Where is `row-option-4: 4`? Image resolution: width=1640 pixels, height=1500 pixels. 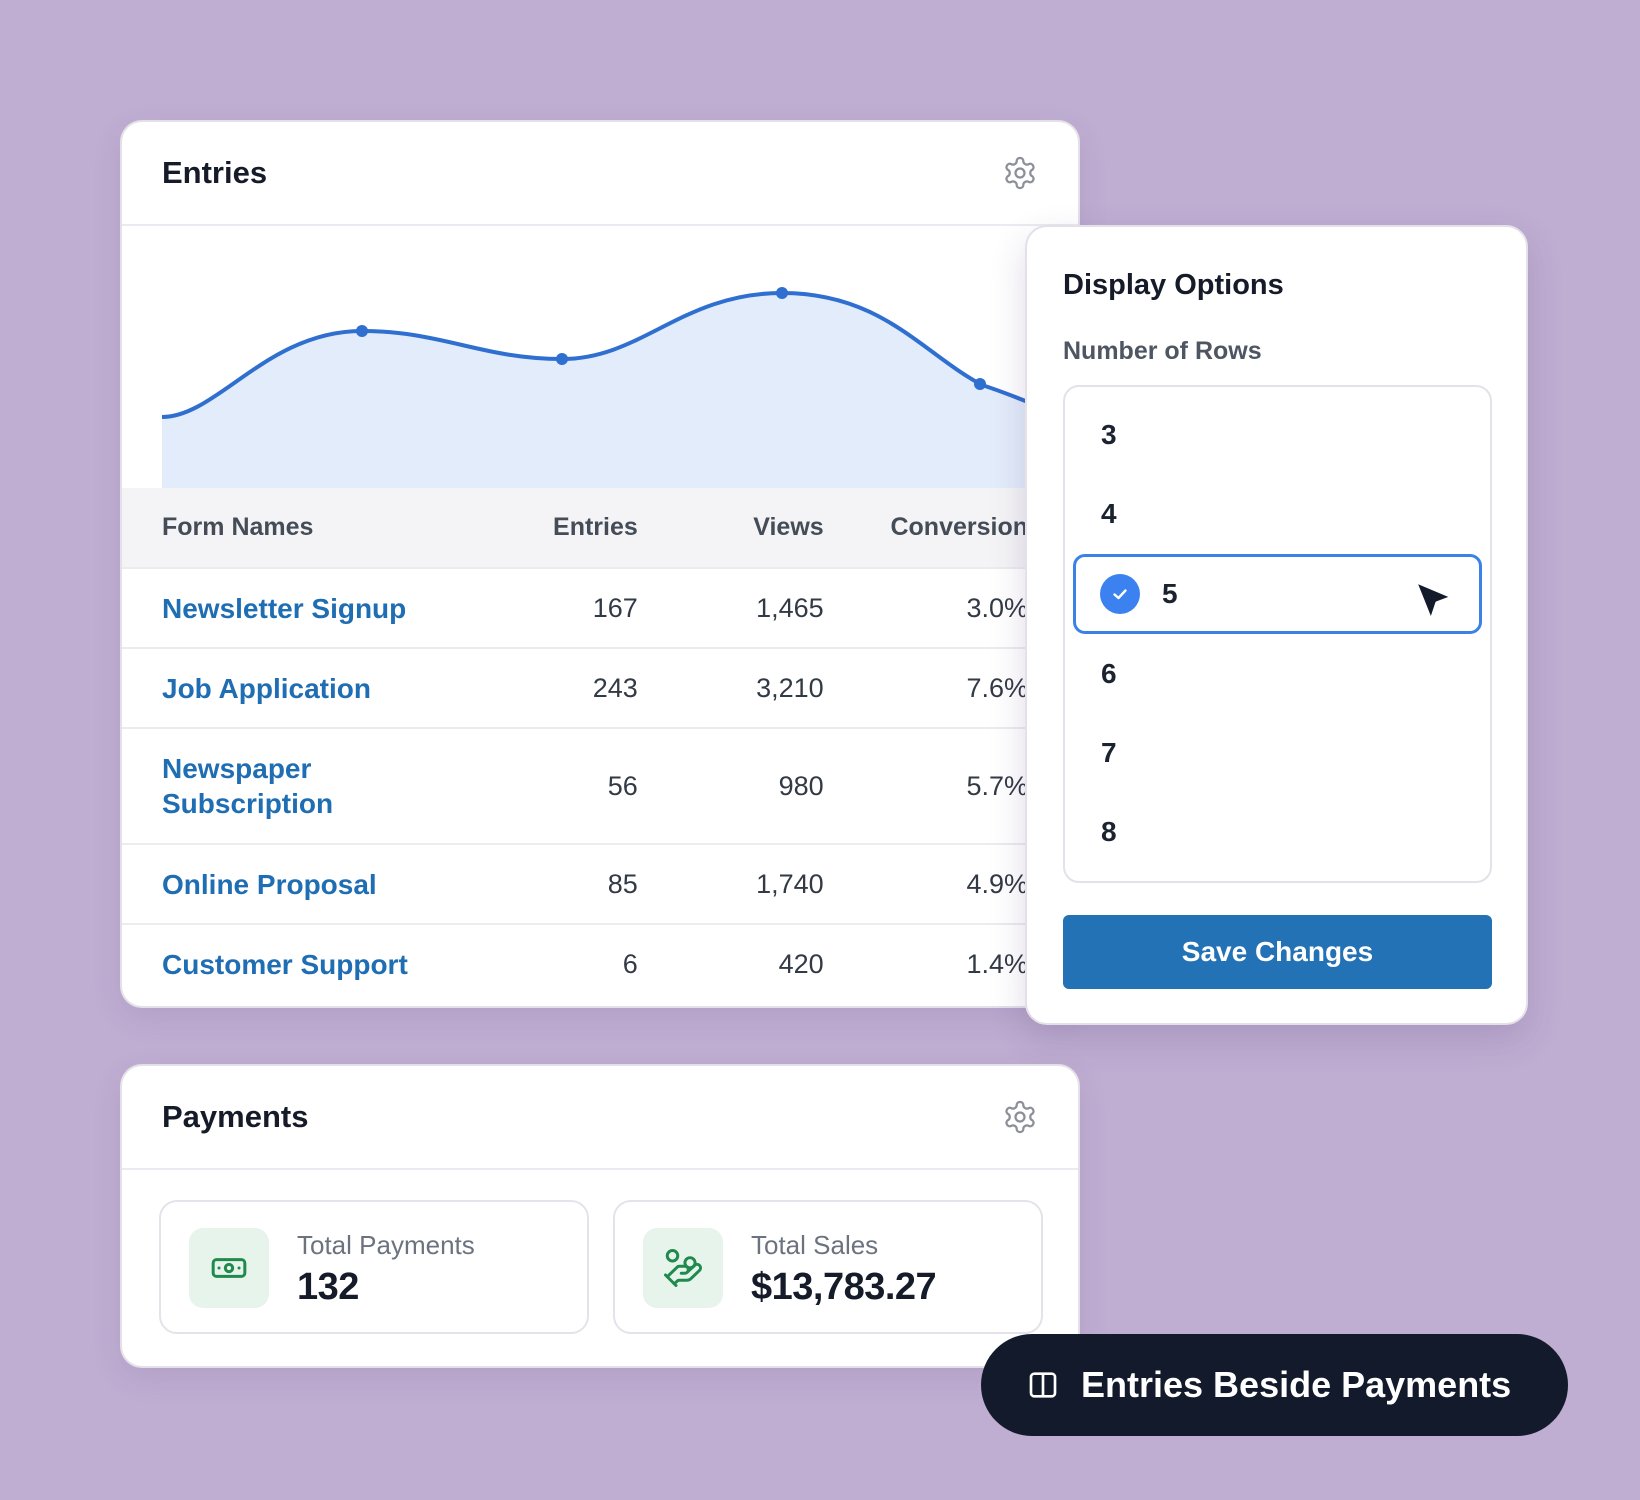
row-option-4: 4 is located at coordinates (1277, 514).